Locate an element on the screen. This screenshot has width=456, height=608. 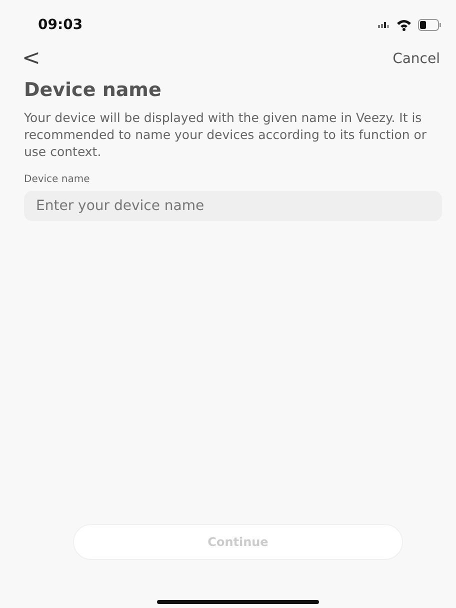
field-label: Device name is located at coordinates (57, 179).